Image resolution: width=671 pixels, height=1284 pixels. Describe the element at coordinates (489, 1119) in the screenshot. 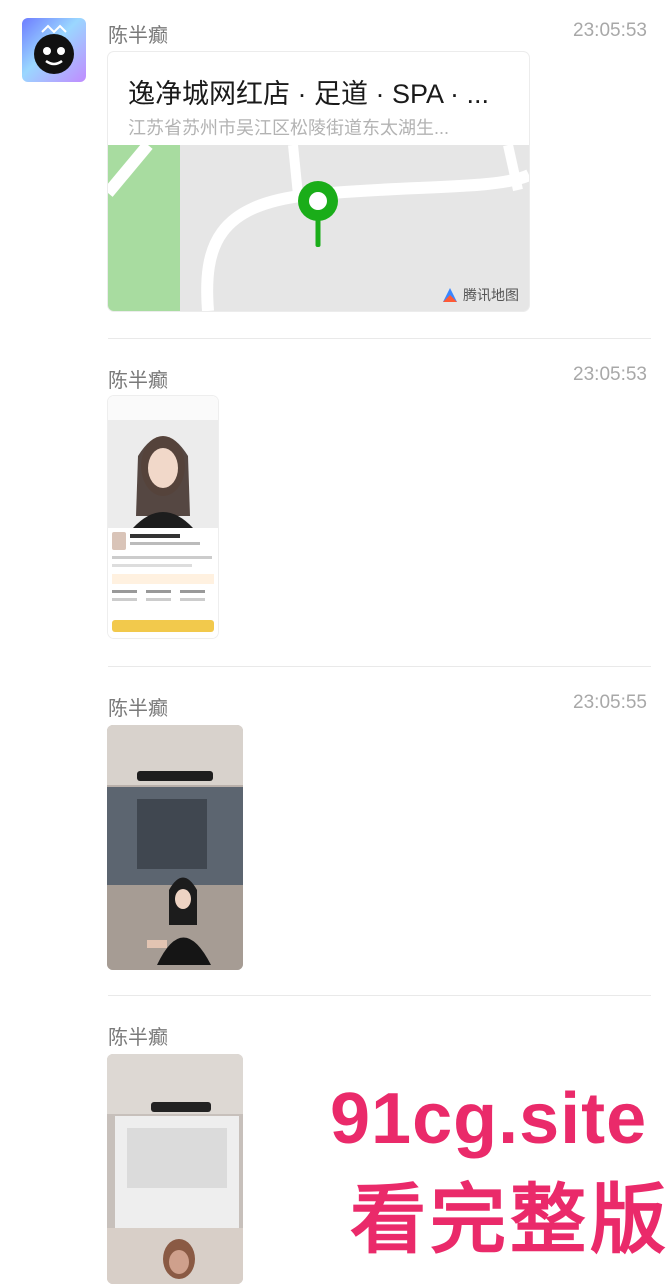

I see `watermark-site: 91cg.site` at that location.